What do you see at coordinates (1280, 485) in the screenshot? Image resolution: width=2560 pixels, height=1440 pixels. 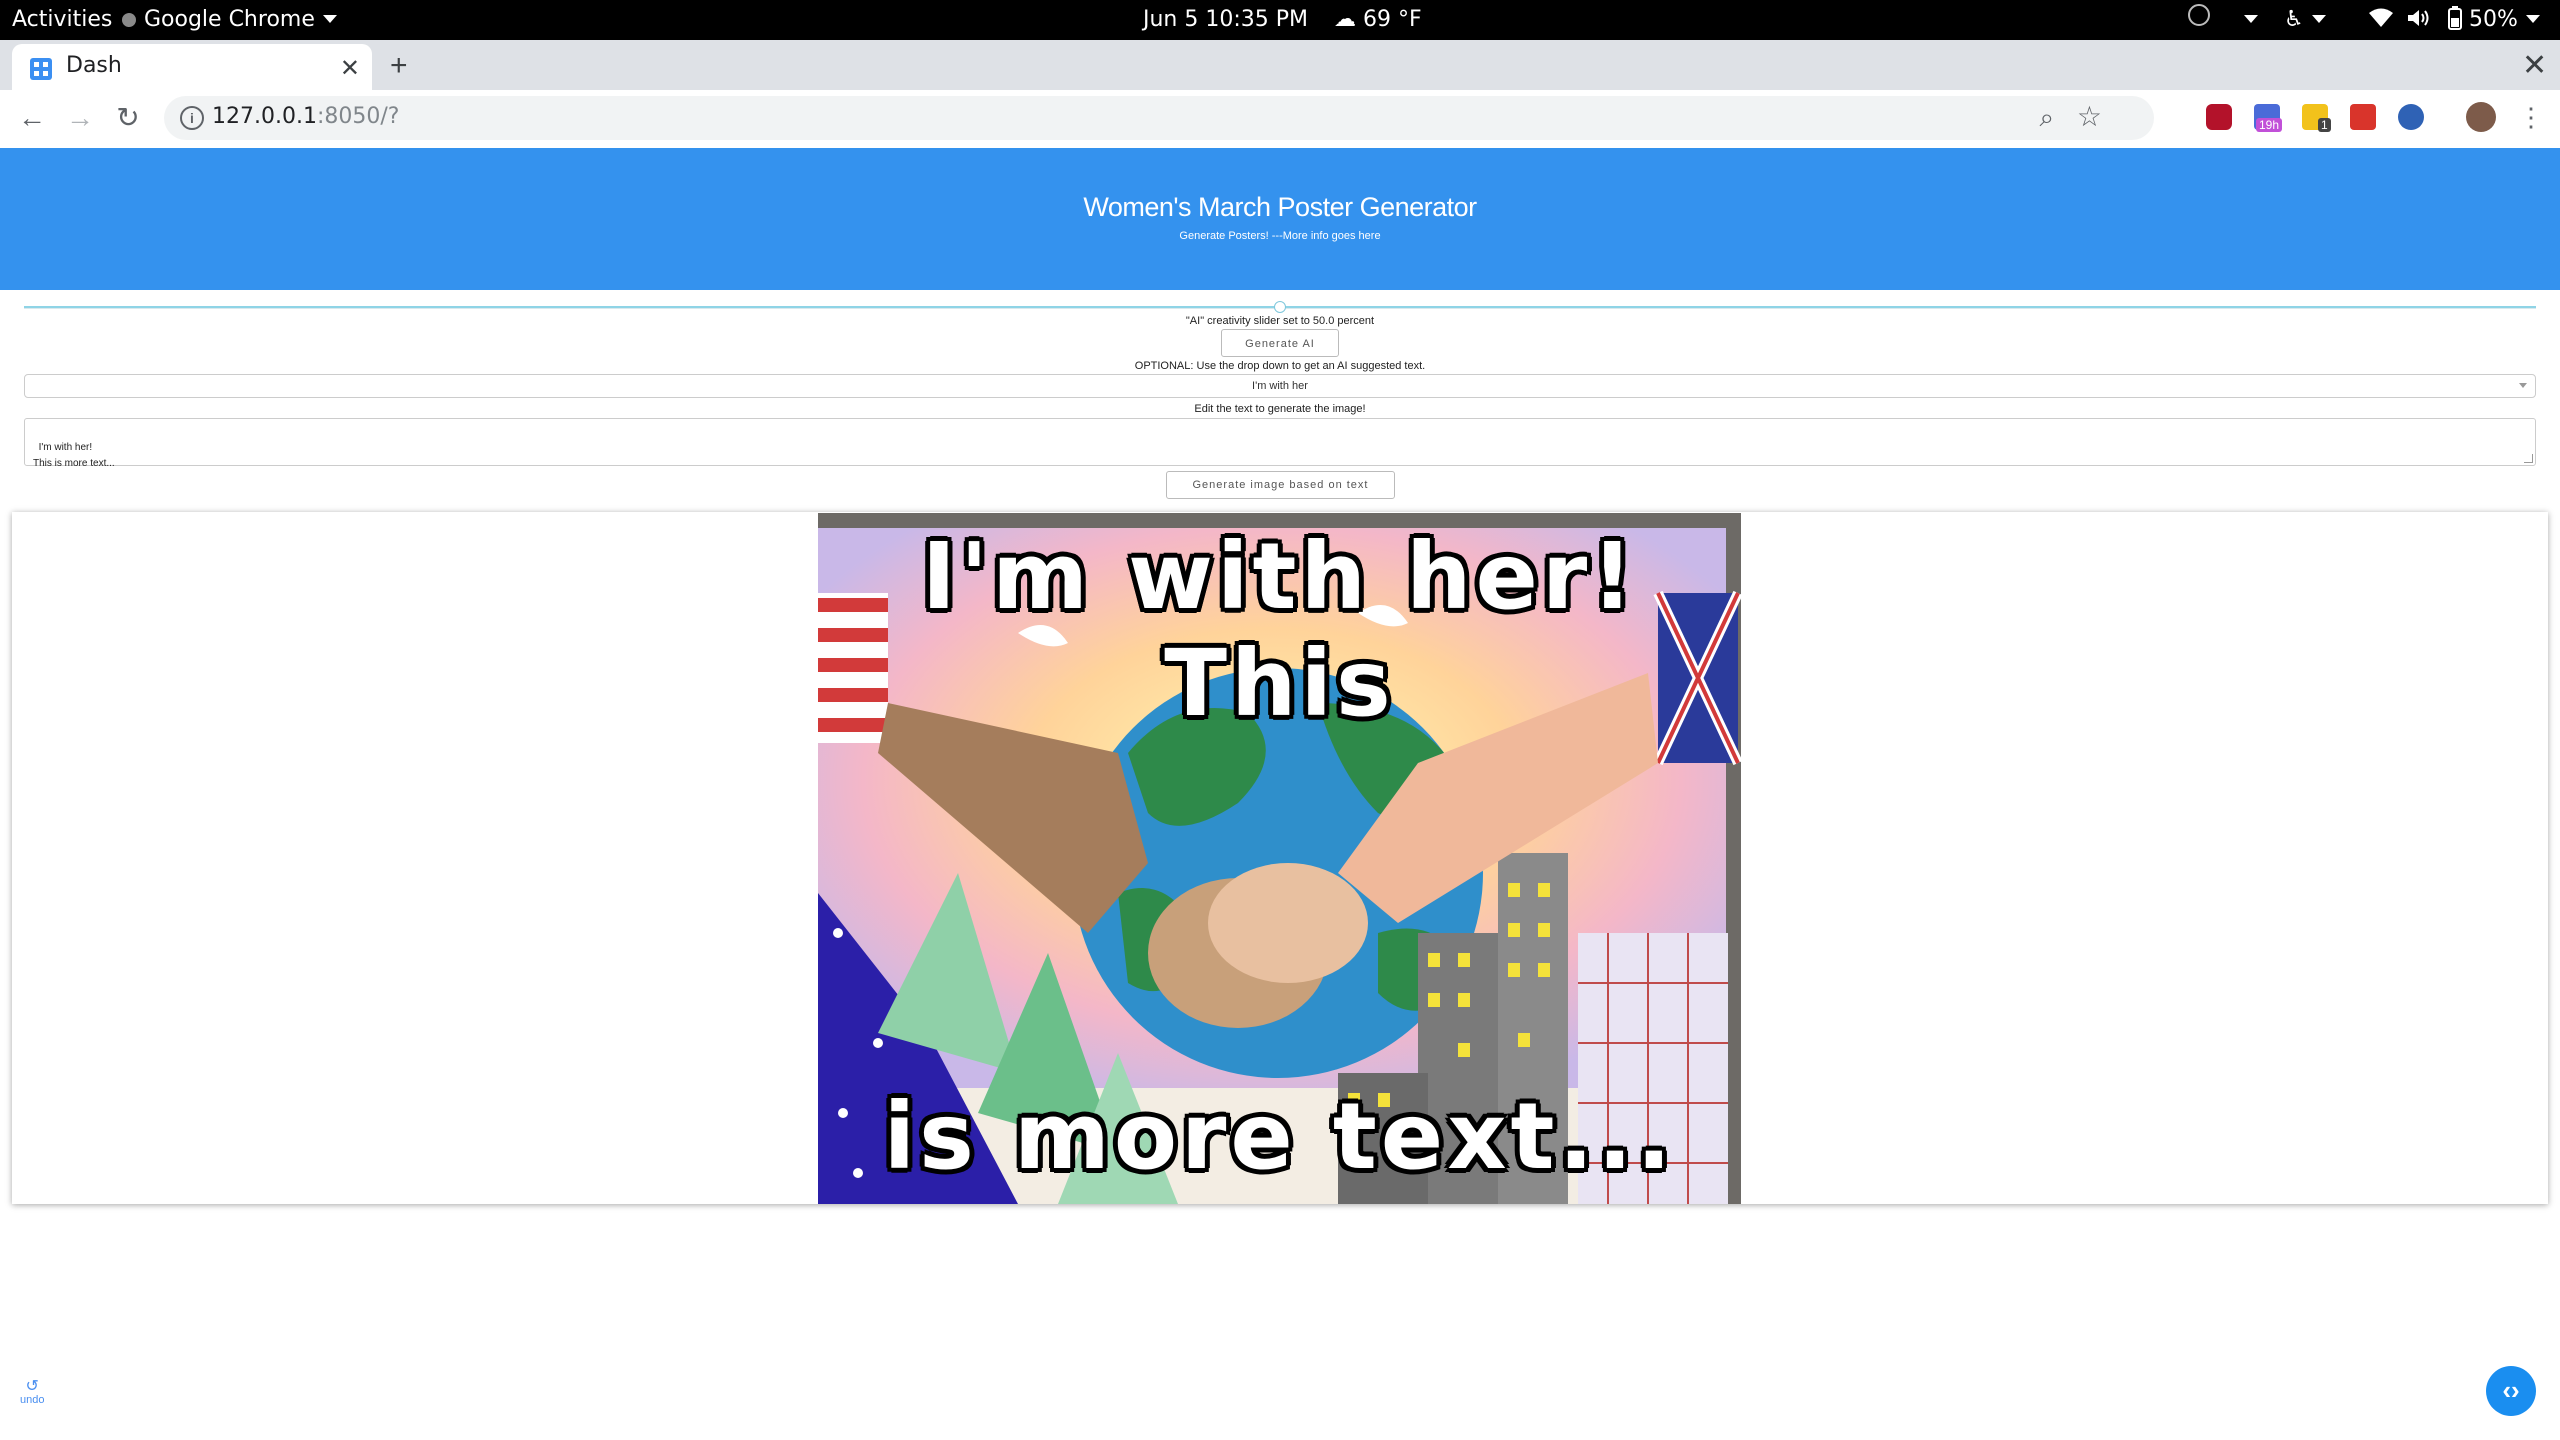 I see `generate-image-button: Generate image based on text` at bounding box center [1280, 485].